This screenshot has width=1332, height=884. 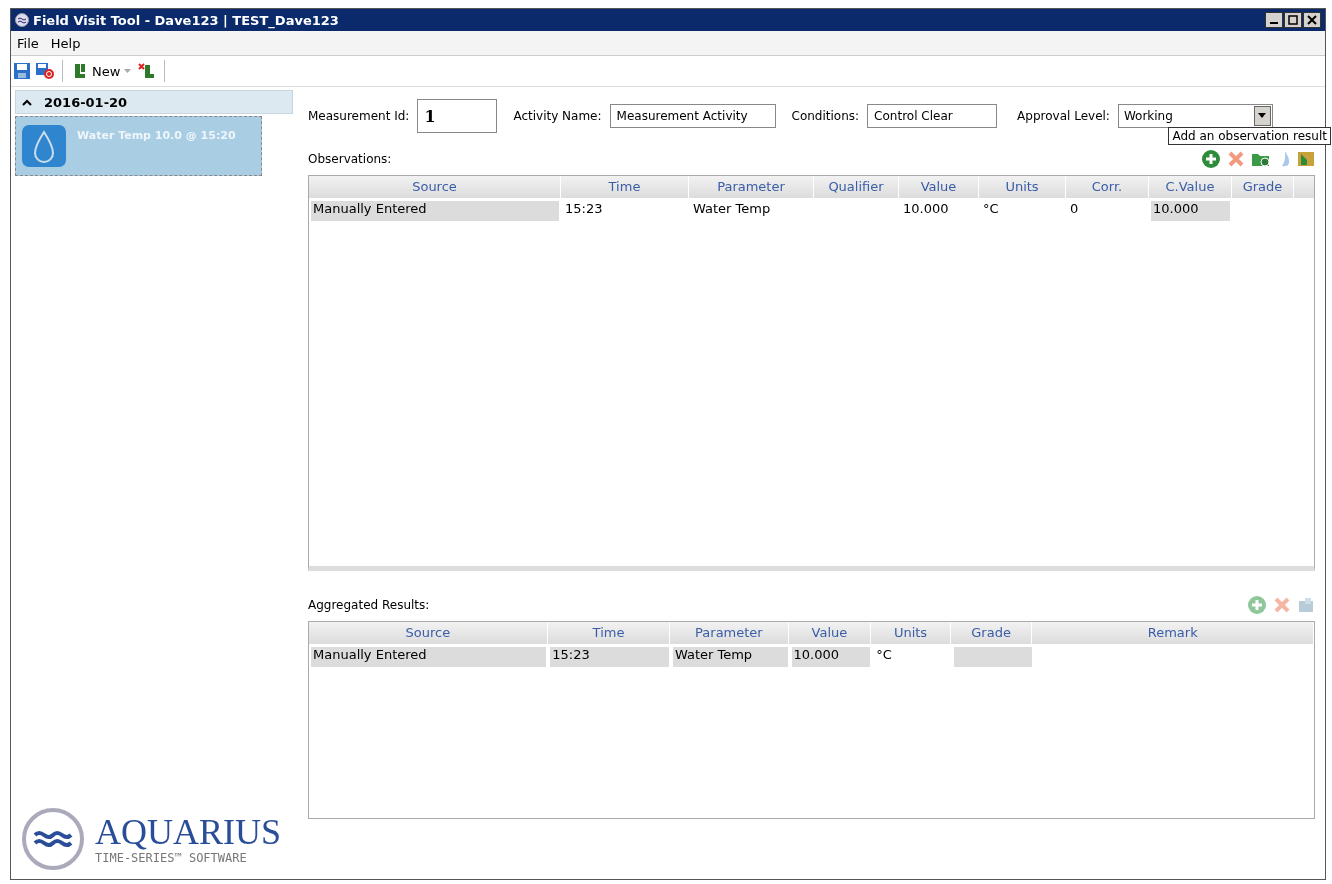 I want to click on maximize-button, so click(x=1293, y=20).